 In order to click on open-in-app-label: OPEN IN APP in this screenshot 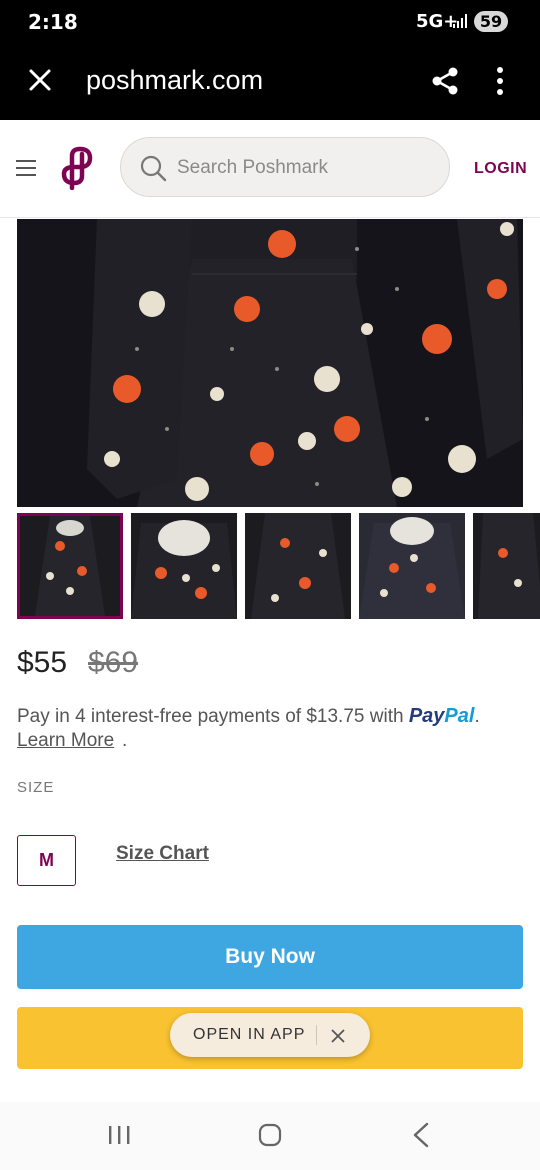, I will do `click(249, 1035)`.